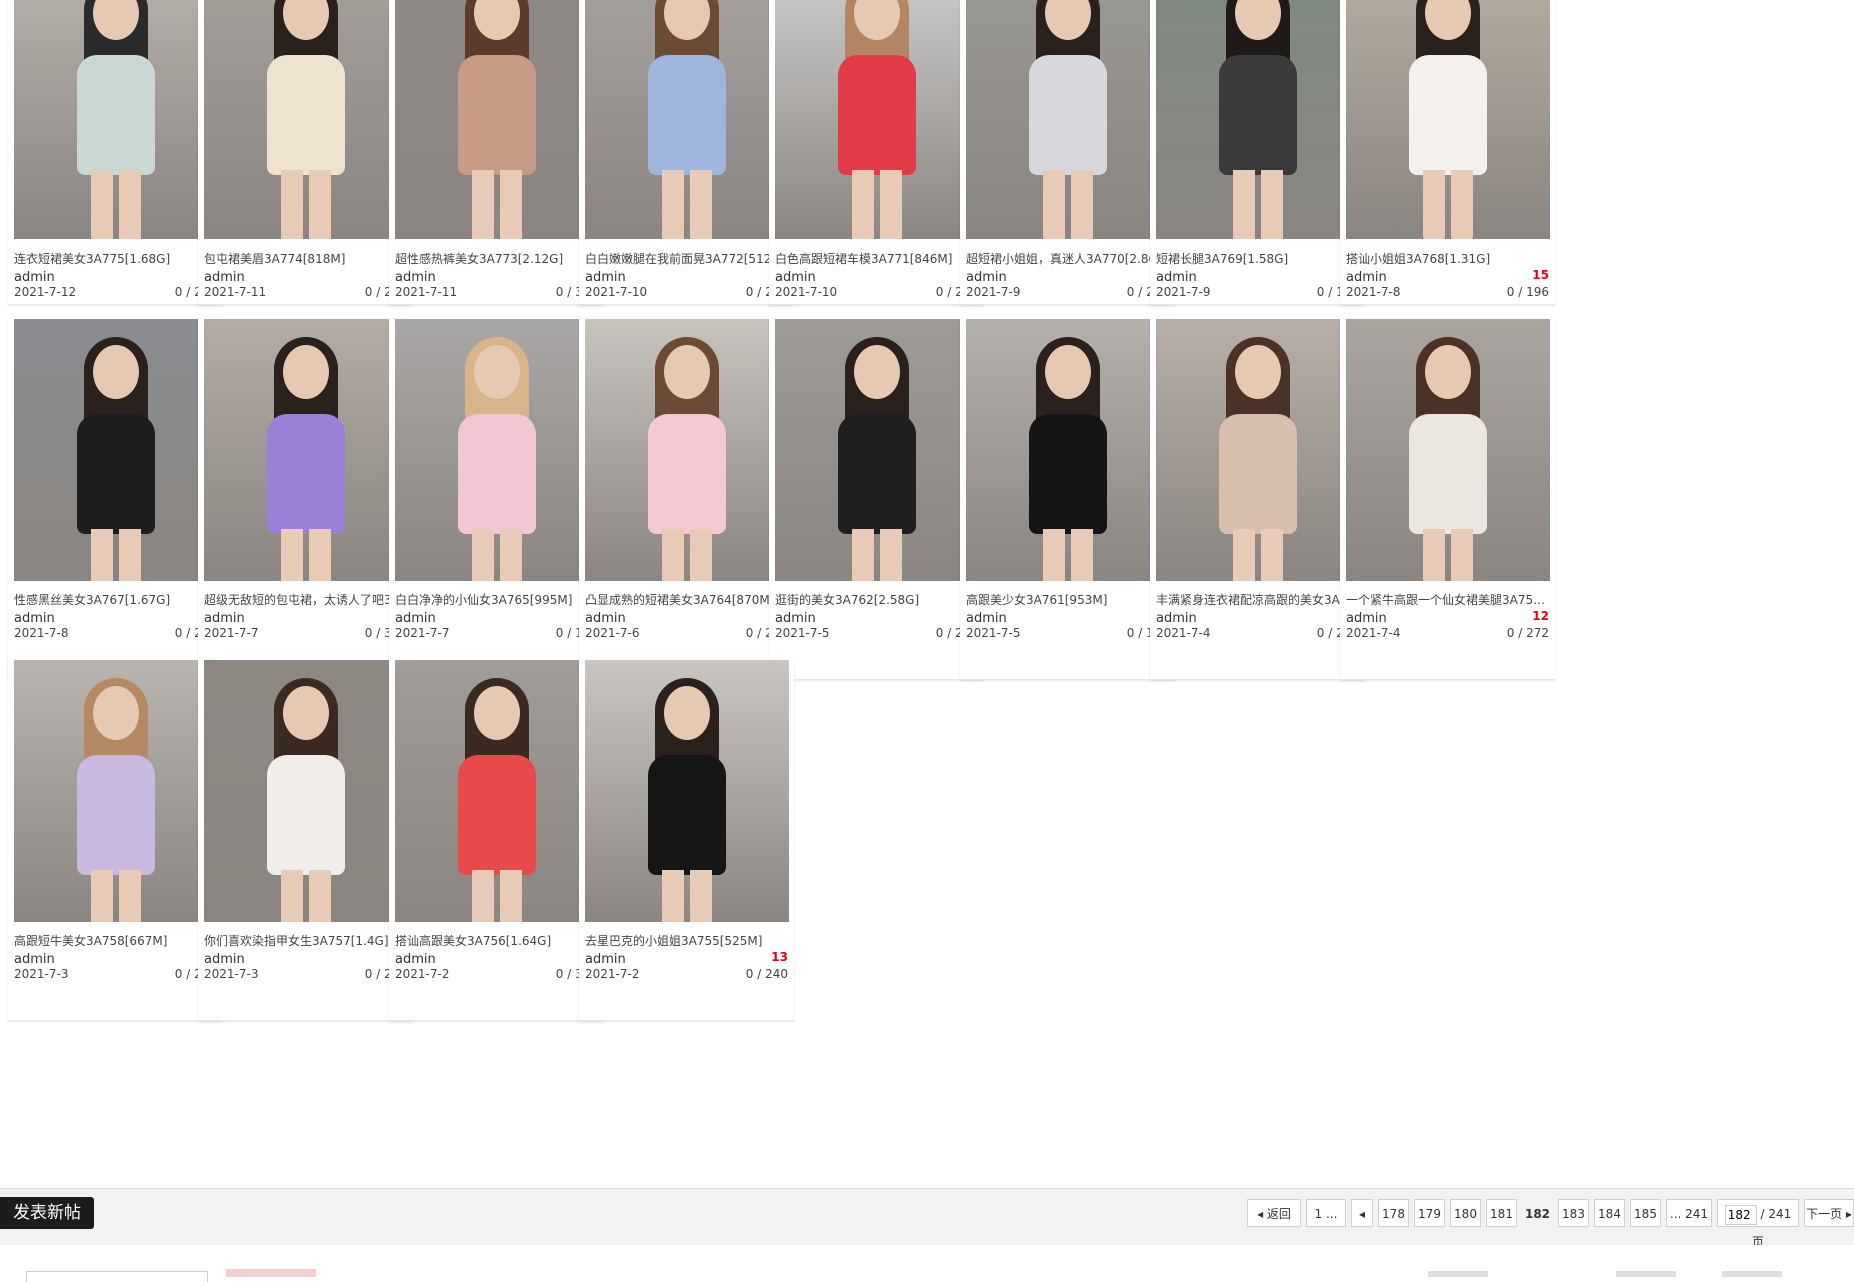 The height and width of the screenshot is (1282, 1854). Describe the element at coordinates (1758, 1224) in the screenshot. I see `page-jump: / 241 页` at that location.